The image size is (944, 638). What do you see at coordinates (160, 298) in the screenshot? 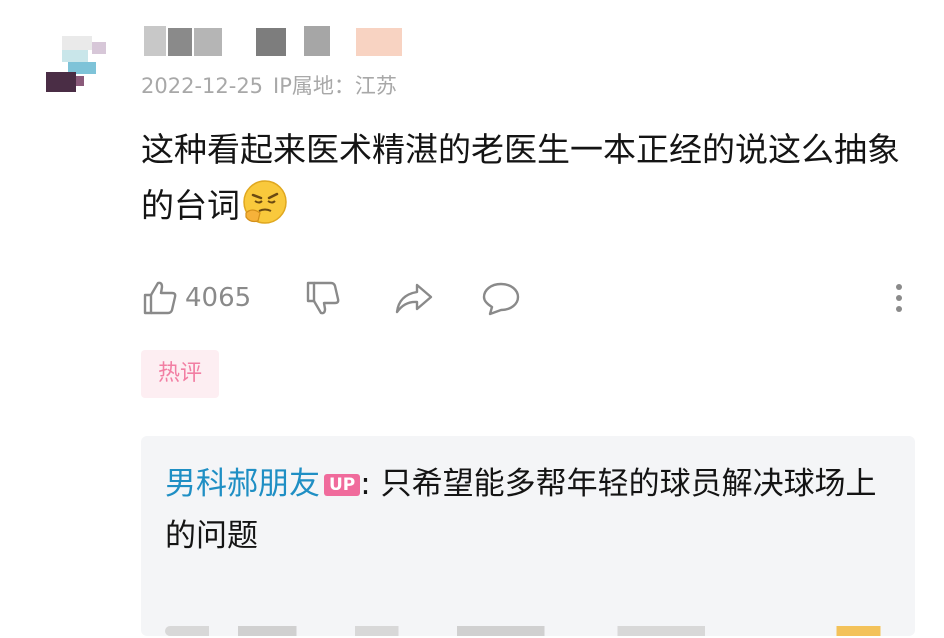
I see `like-icon` at bounding box center [160, 298].